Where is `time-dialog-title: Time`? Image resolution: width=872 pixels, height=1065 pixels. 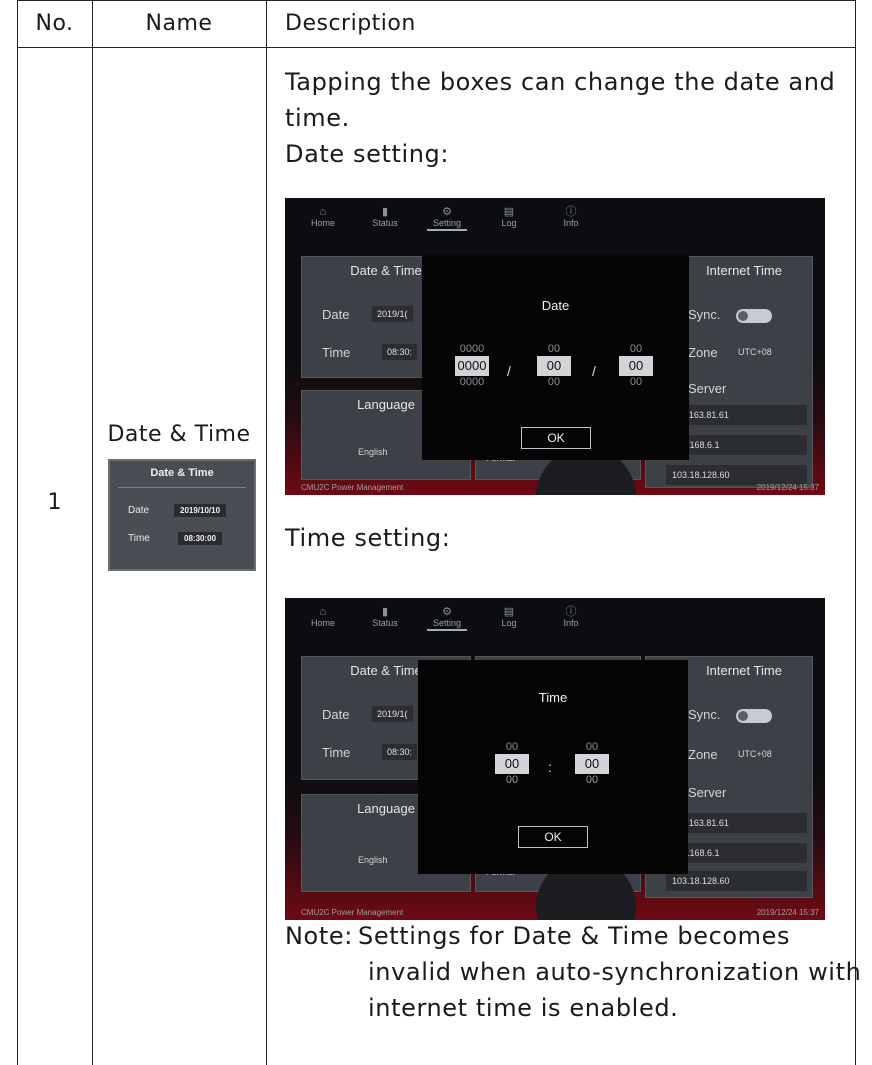
time-dialog-title: Time is located at coordinates (553, 697).